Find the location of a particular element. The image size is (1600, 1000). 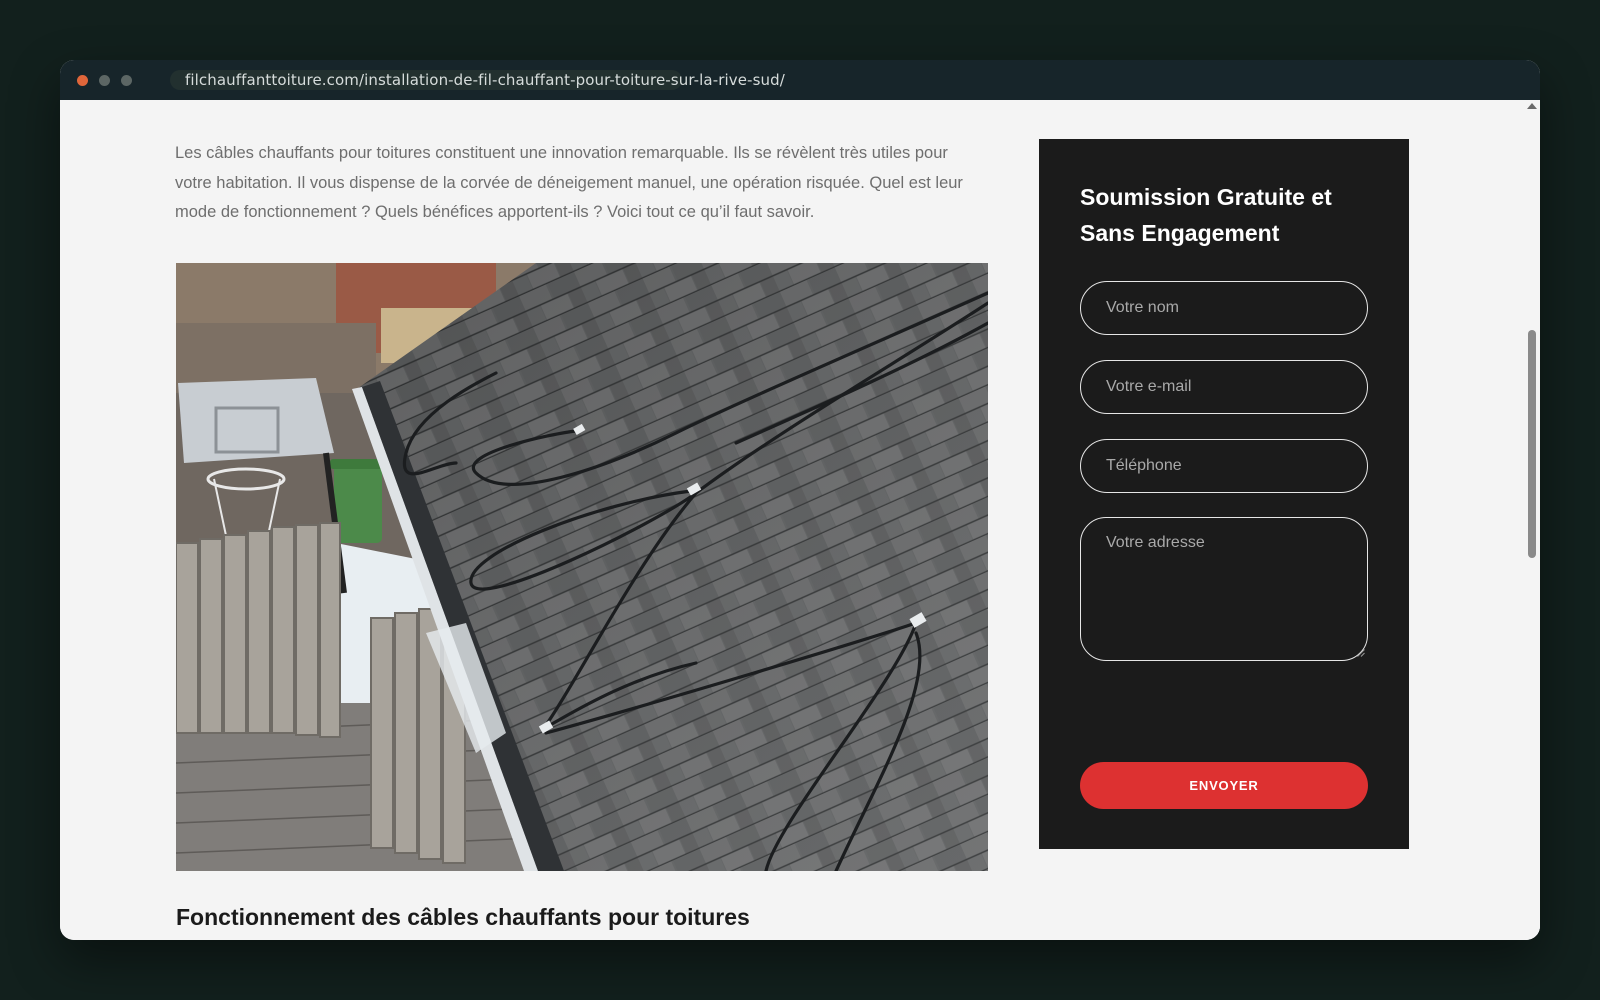

scrollbar-thumb is located at coordinates (1532, 444).